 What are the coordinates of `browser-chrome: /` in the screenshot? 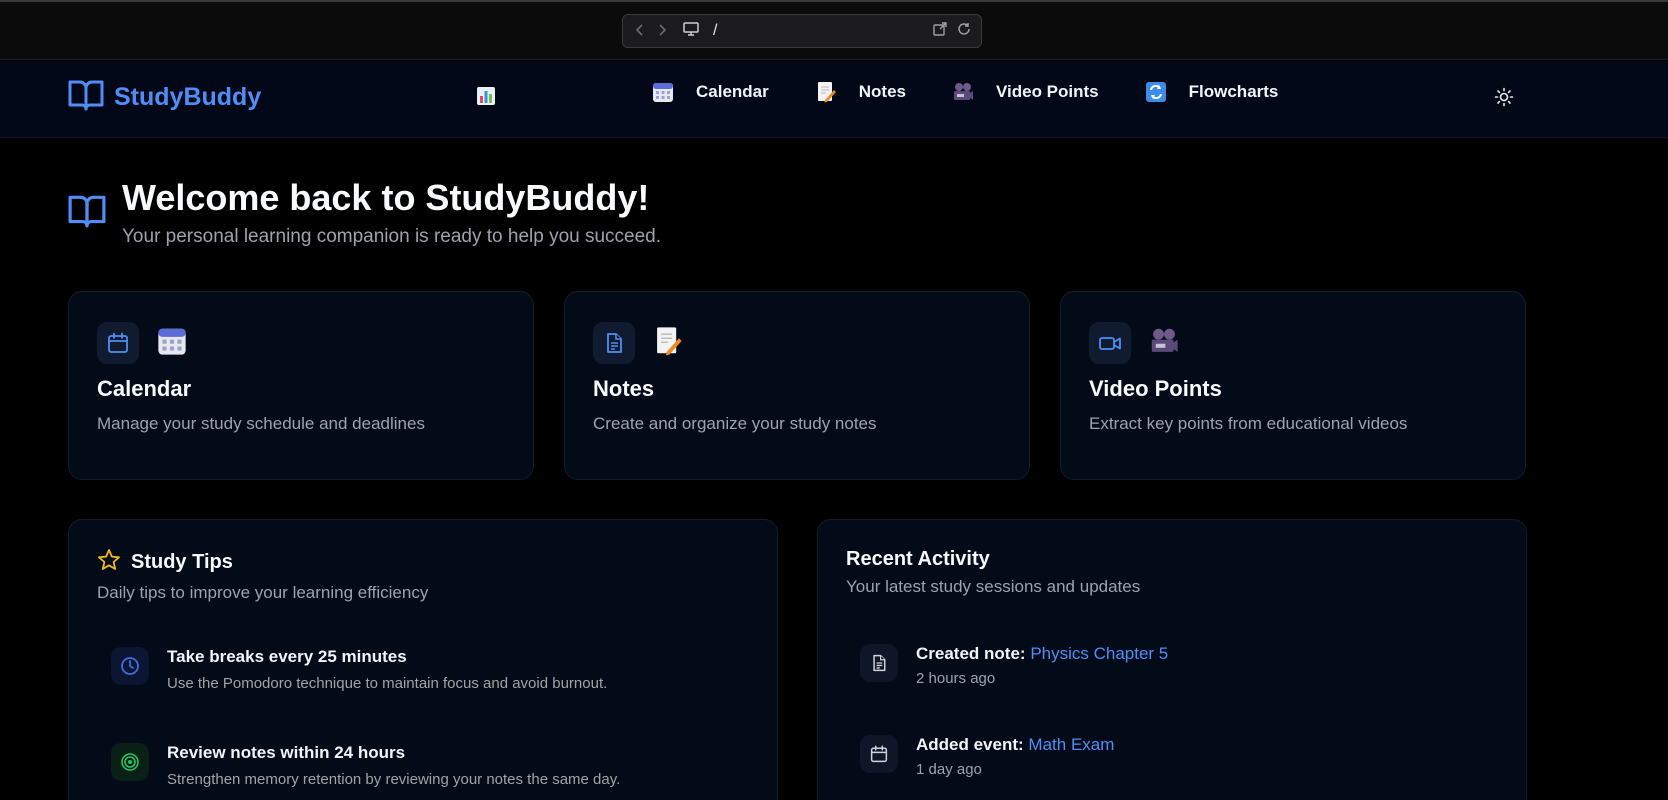 It's located at (834, 30).